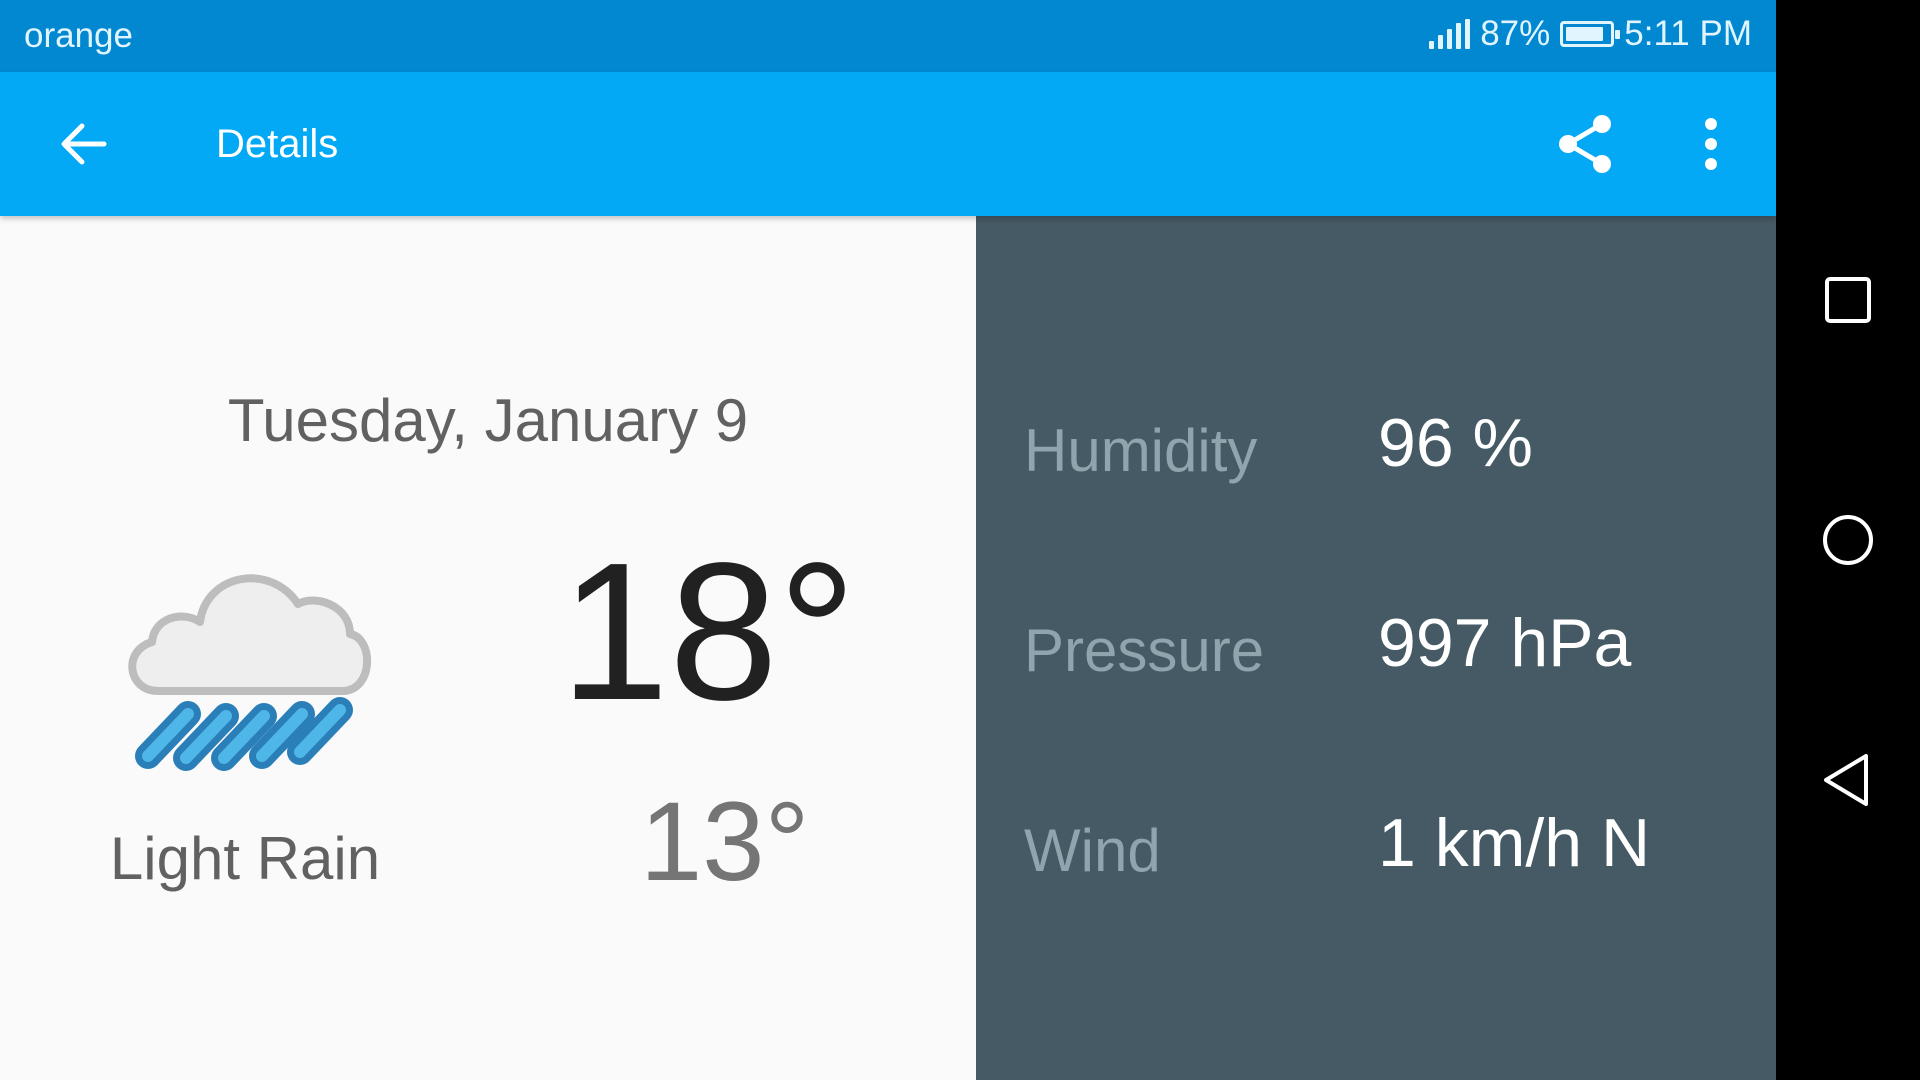 This screenshot has width=1920, height=1080. I want to click on low-temperature: 13°, so click(725, 841).